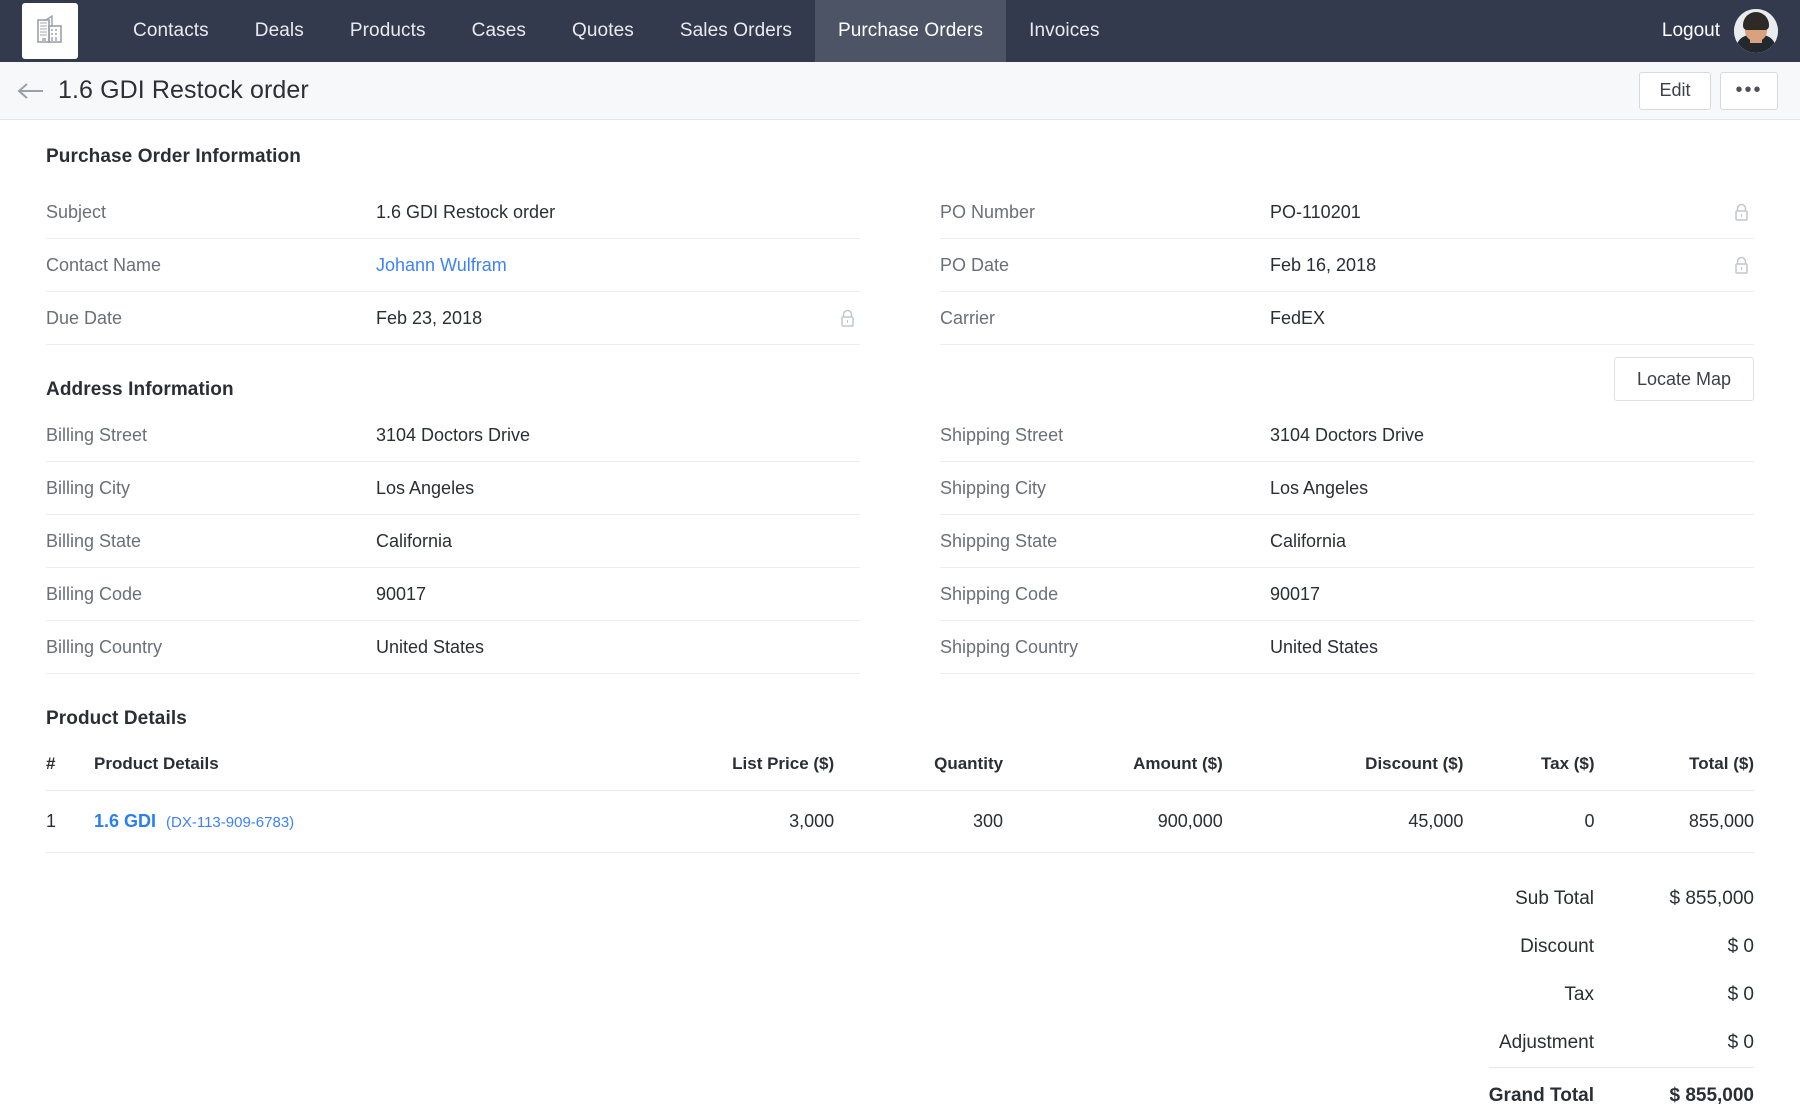  I want to click on nav-item-quotes: Quotes, so click(603, 31).